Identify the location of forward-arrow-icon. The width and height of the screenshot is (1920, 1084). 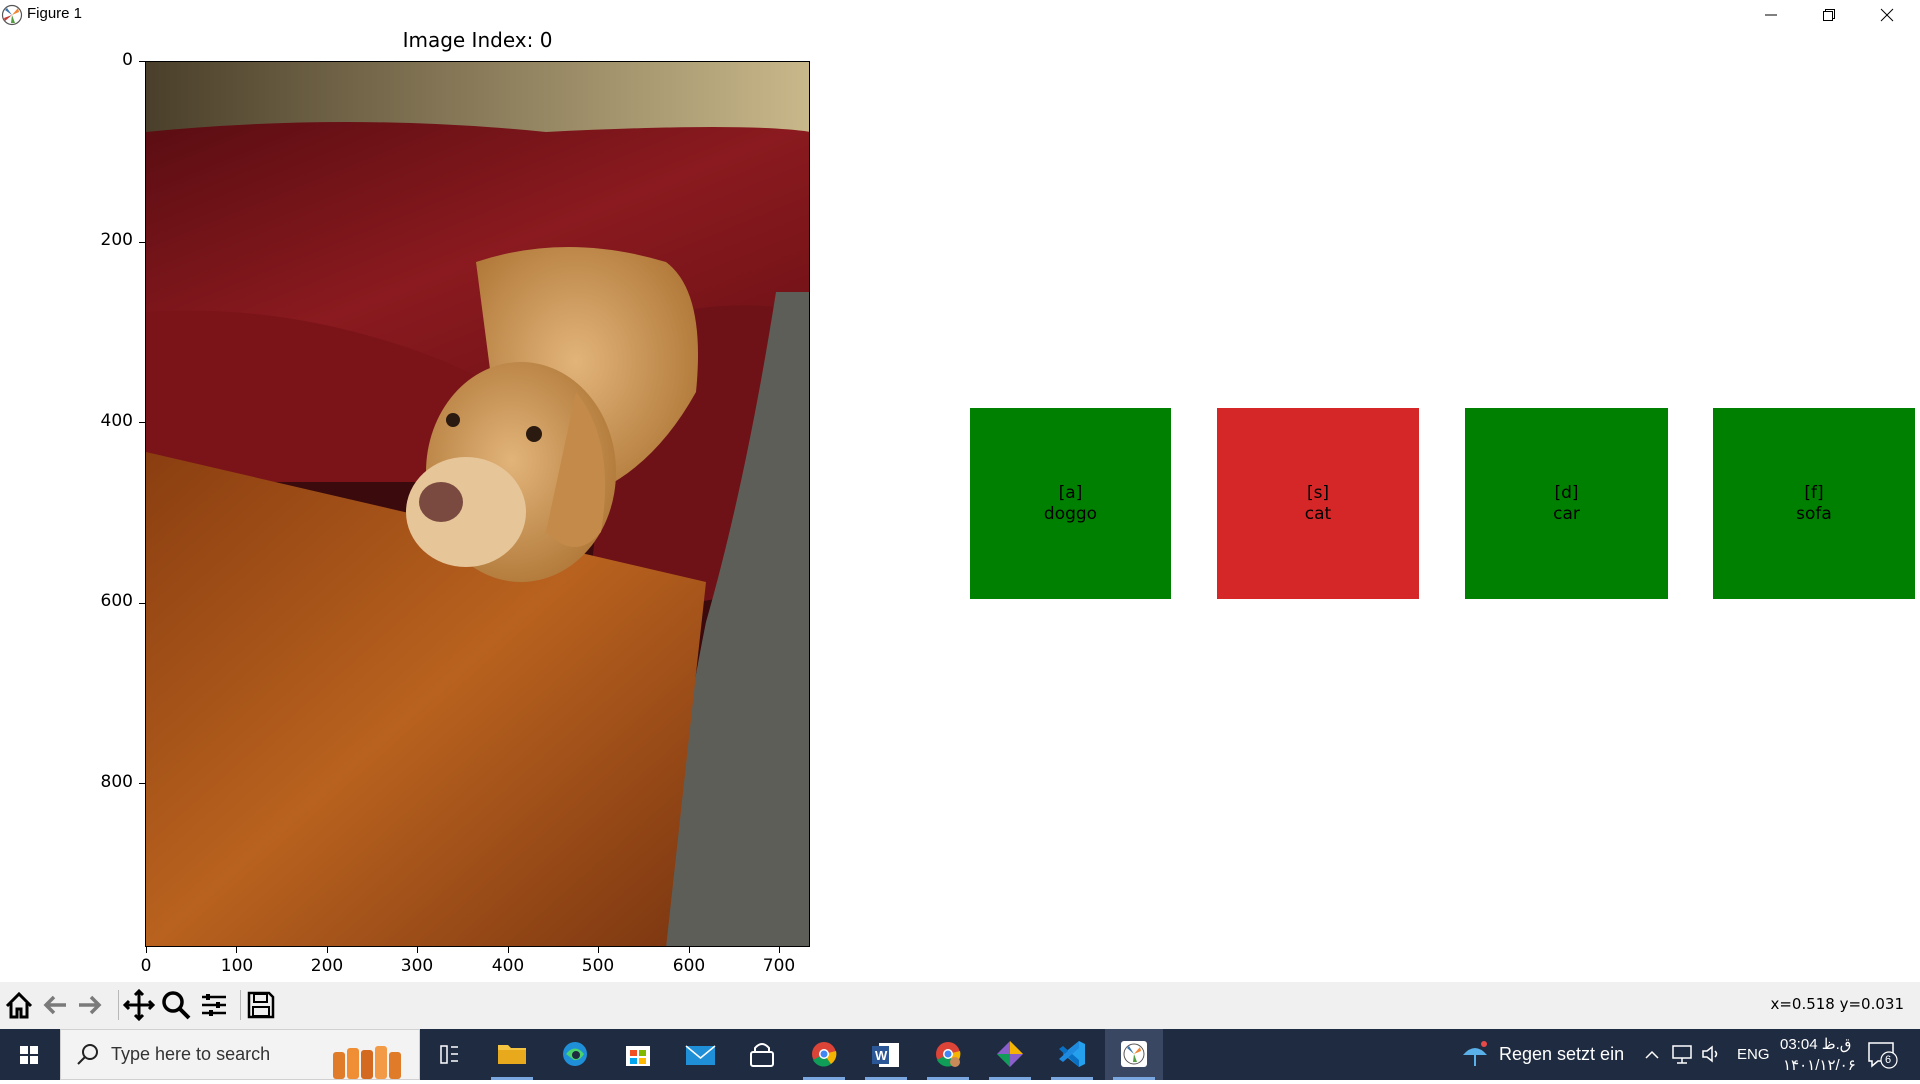
(90, 1005).